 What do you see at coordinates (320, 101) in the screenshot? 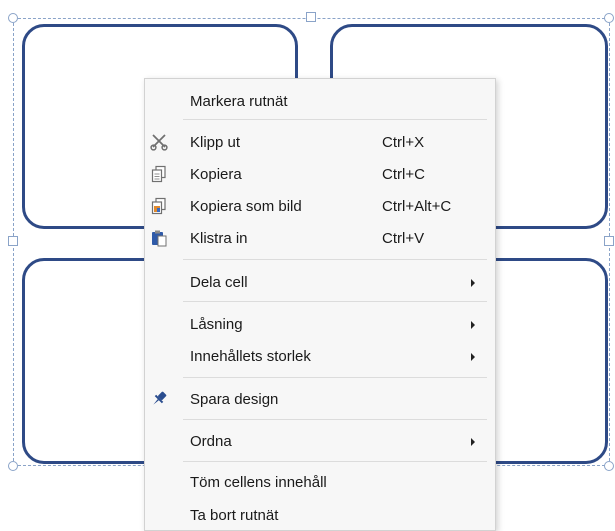
I see `menu-item-select-grid: Markera rutnät` at bounding box center [320, 101].